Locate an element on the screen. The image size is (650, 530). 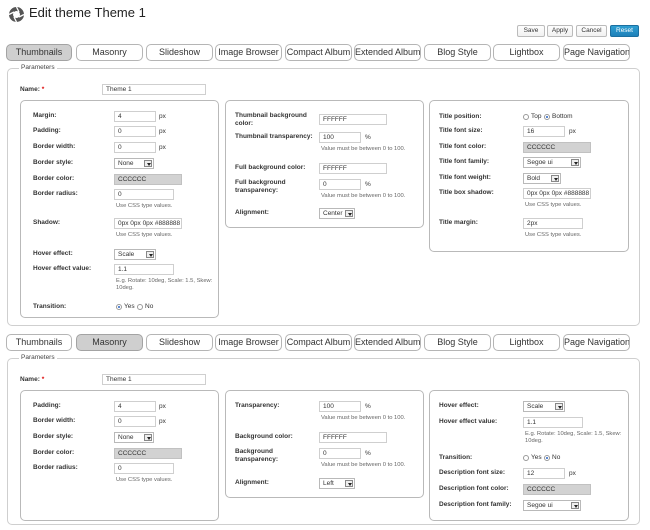
parameters-legend: Parameters is located at coordinates (38, 67).